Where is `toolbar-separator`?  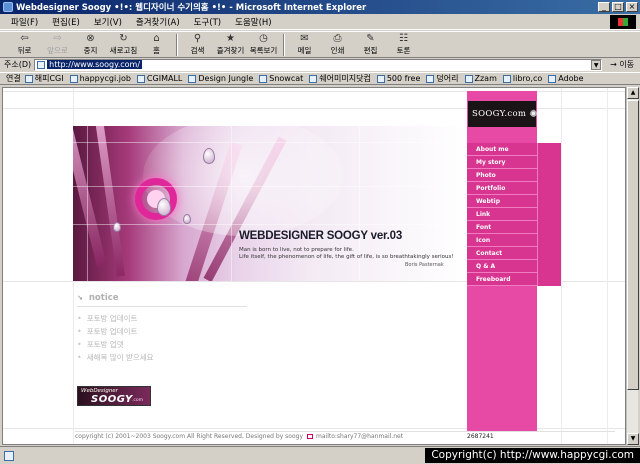 toolbar-separator is located at coordinates (284, 44).